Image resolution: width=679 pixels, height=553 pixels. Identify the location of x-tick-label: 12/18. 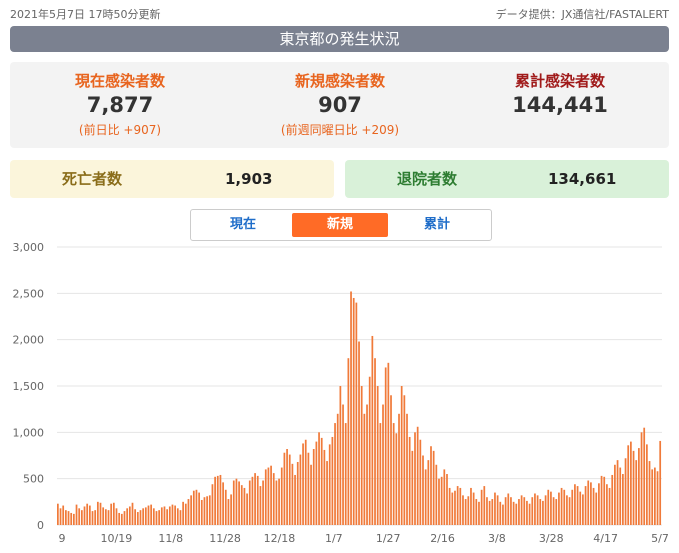
(280, 538).